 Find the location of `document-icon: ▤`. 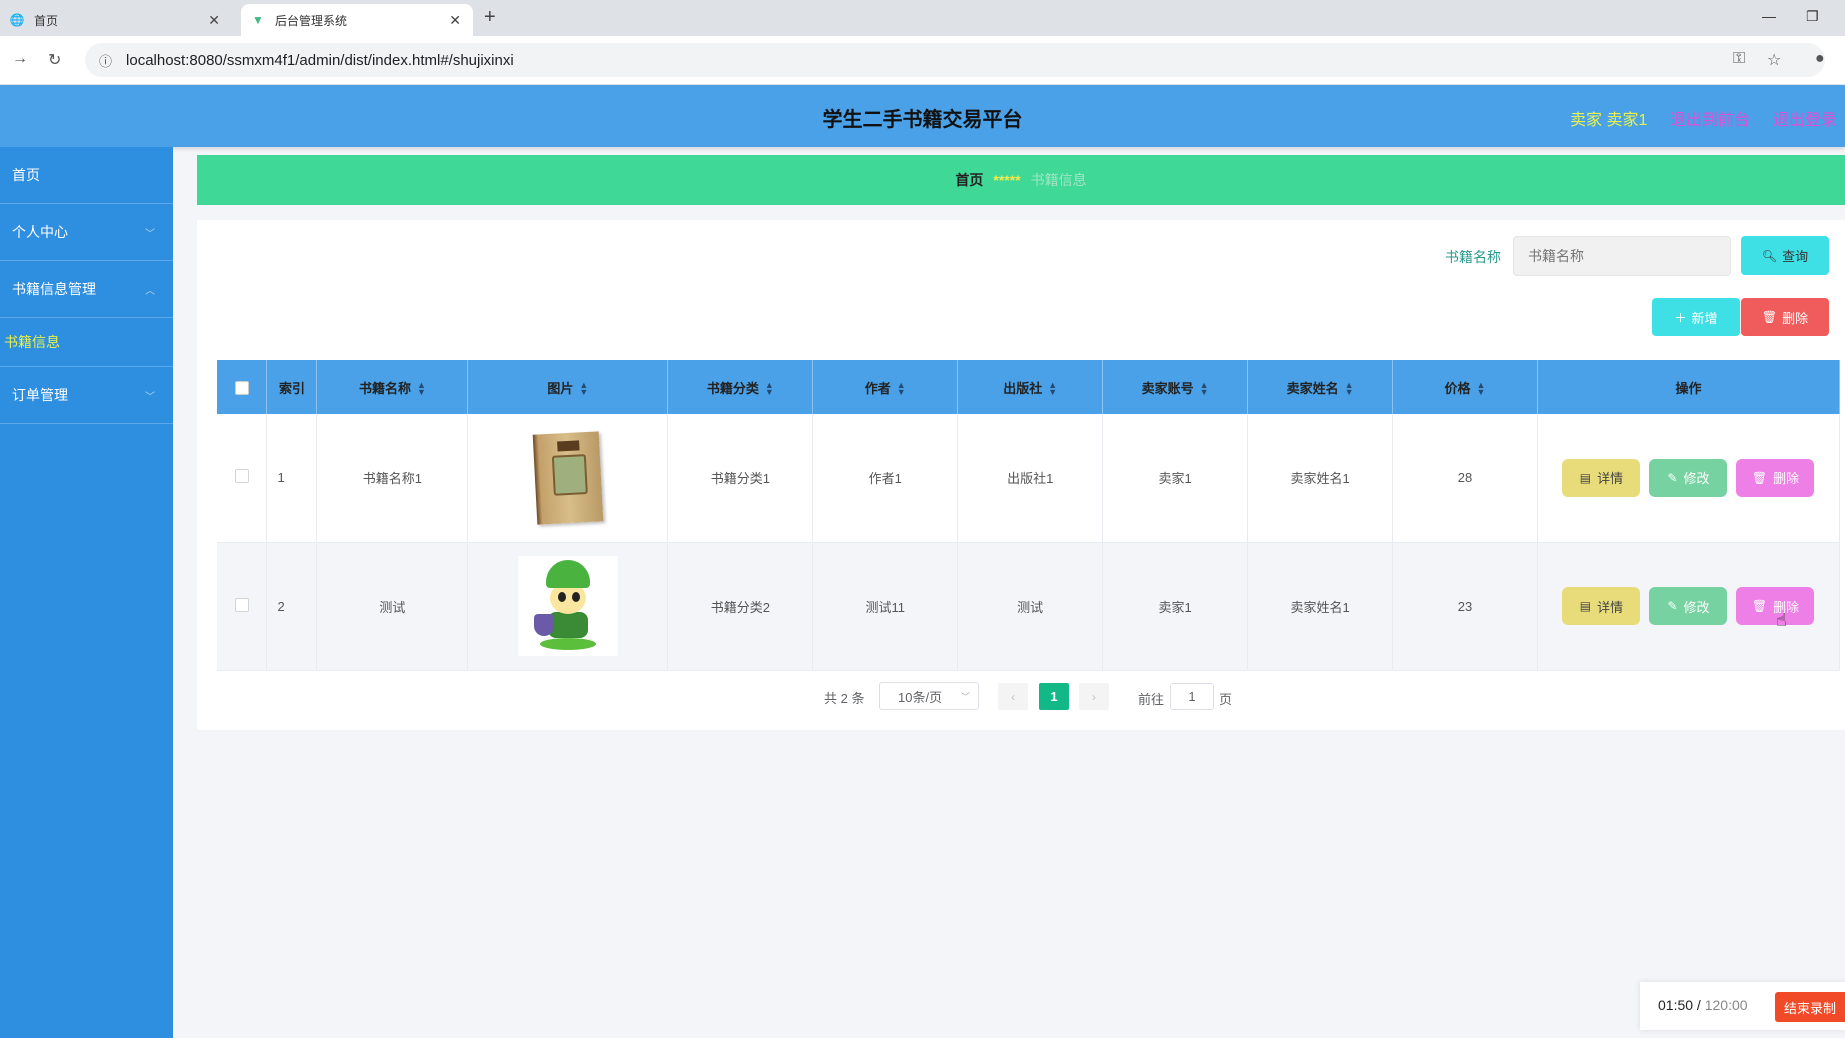

document-icon: ▤ is located at coordinates (1585, 606).